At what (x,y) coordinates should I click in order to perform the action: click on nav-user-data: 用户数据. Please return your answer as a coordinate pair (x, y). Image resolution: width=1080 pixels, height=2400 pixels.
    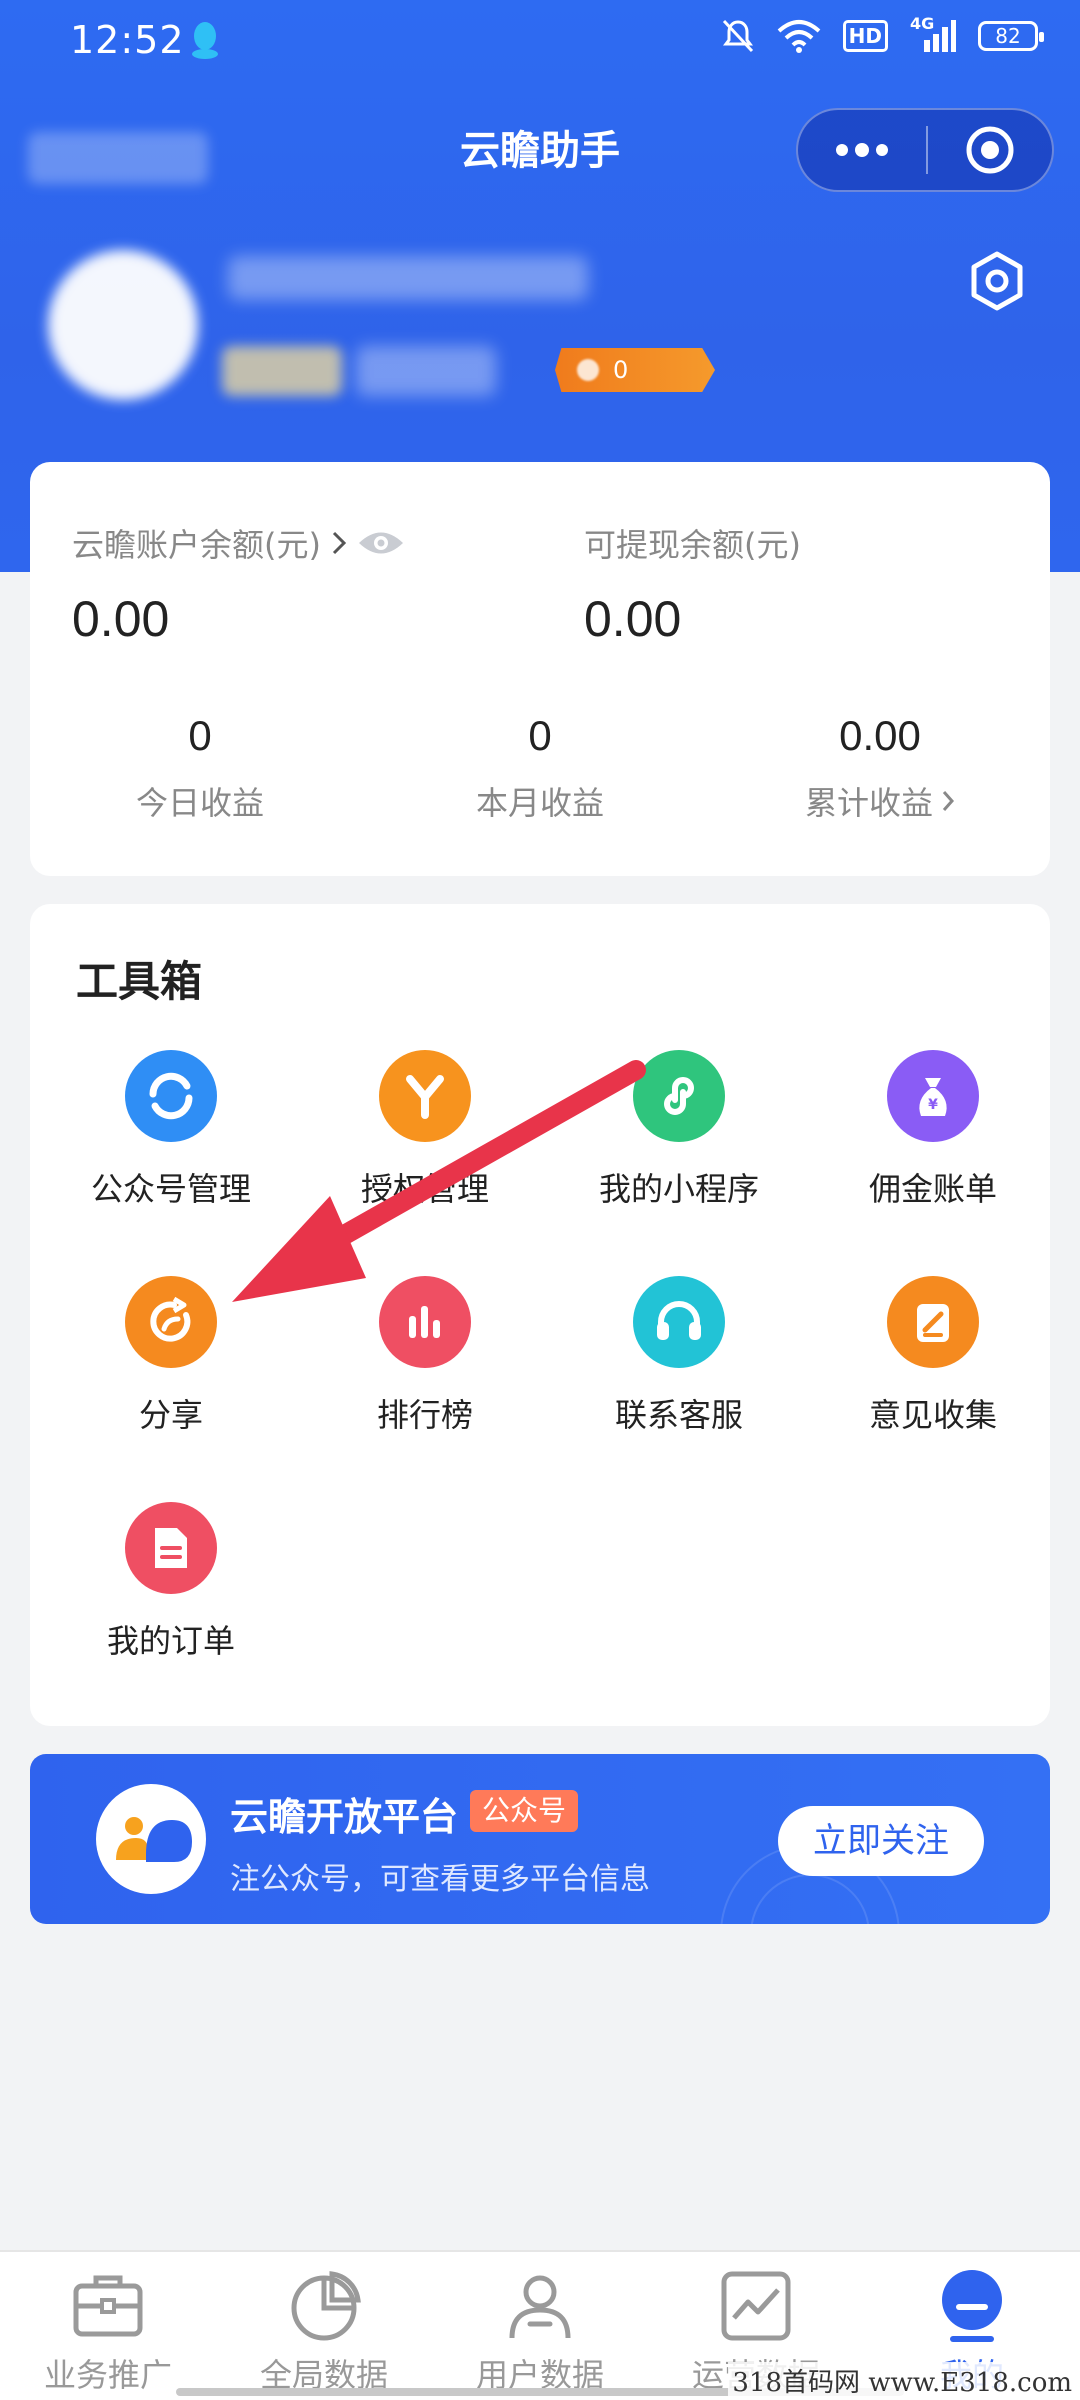
    Looking at the image, I should click on (540, 2326).